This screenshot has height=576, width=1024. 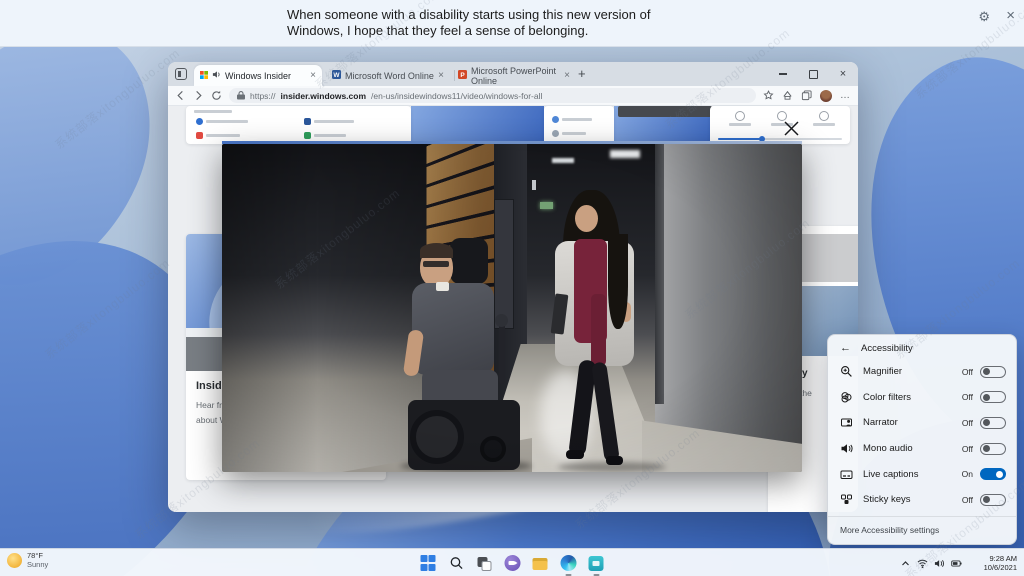 I want to click on accessibility-item-live-captions: Live captions On, so click(x=922, y=474).